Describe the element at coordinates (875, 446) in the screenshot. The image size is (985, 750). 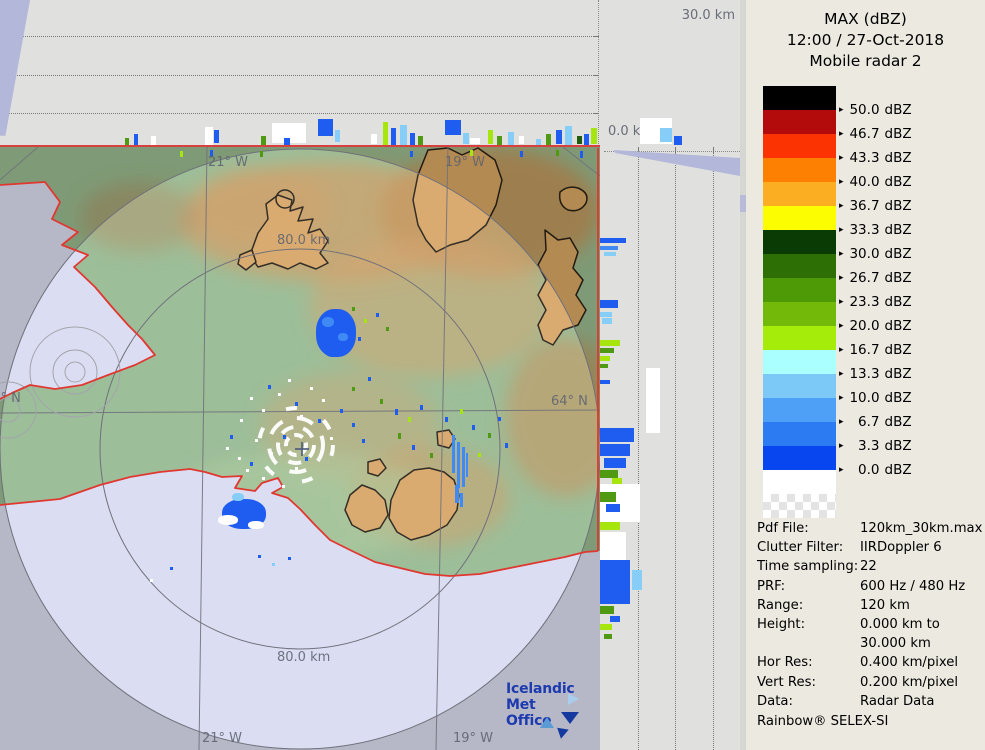
I see `legend-entry: ▸ 3.3 dBZ` at that location.